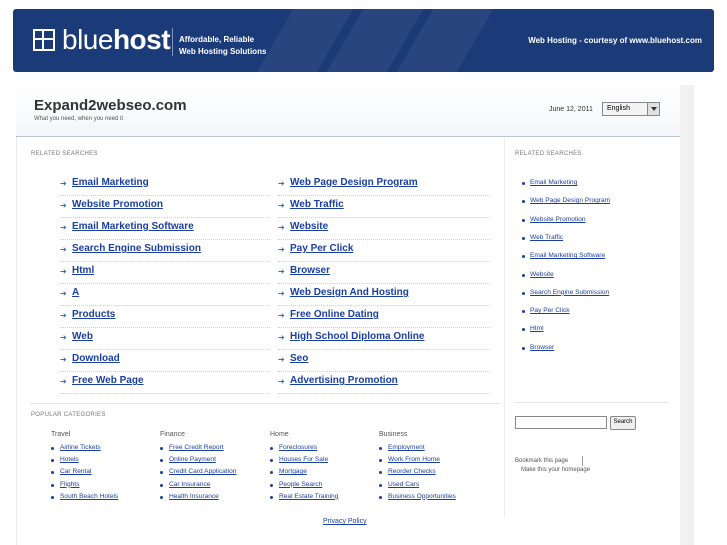 This screenshot has height=545, width=727. Describe the element at coordinates (384, 251) in the screenshot. I see `related-search-item: ➔ Pay Per Click` at that location.